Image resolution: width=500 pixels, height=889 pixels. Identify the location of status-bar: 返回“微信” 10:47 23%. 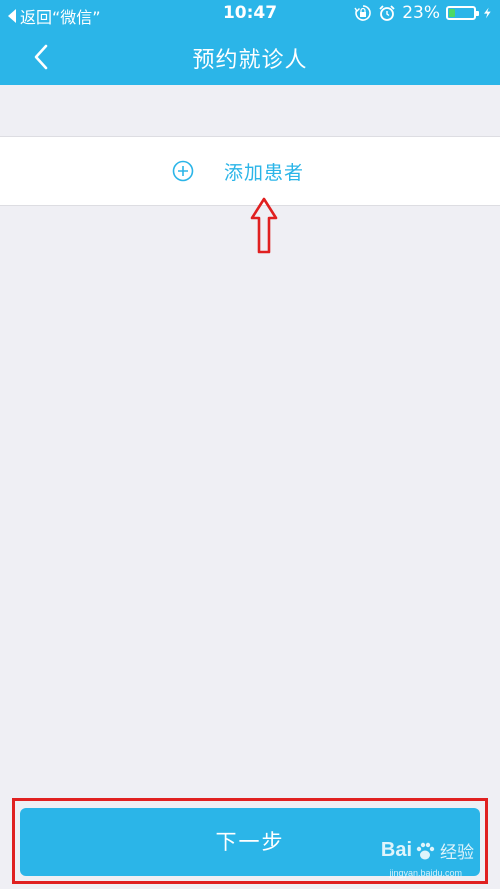
(250, 14).